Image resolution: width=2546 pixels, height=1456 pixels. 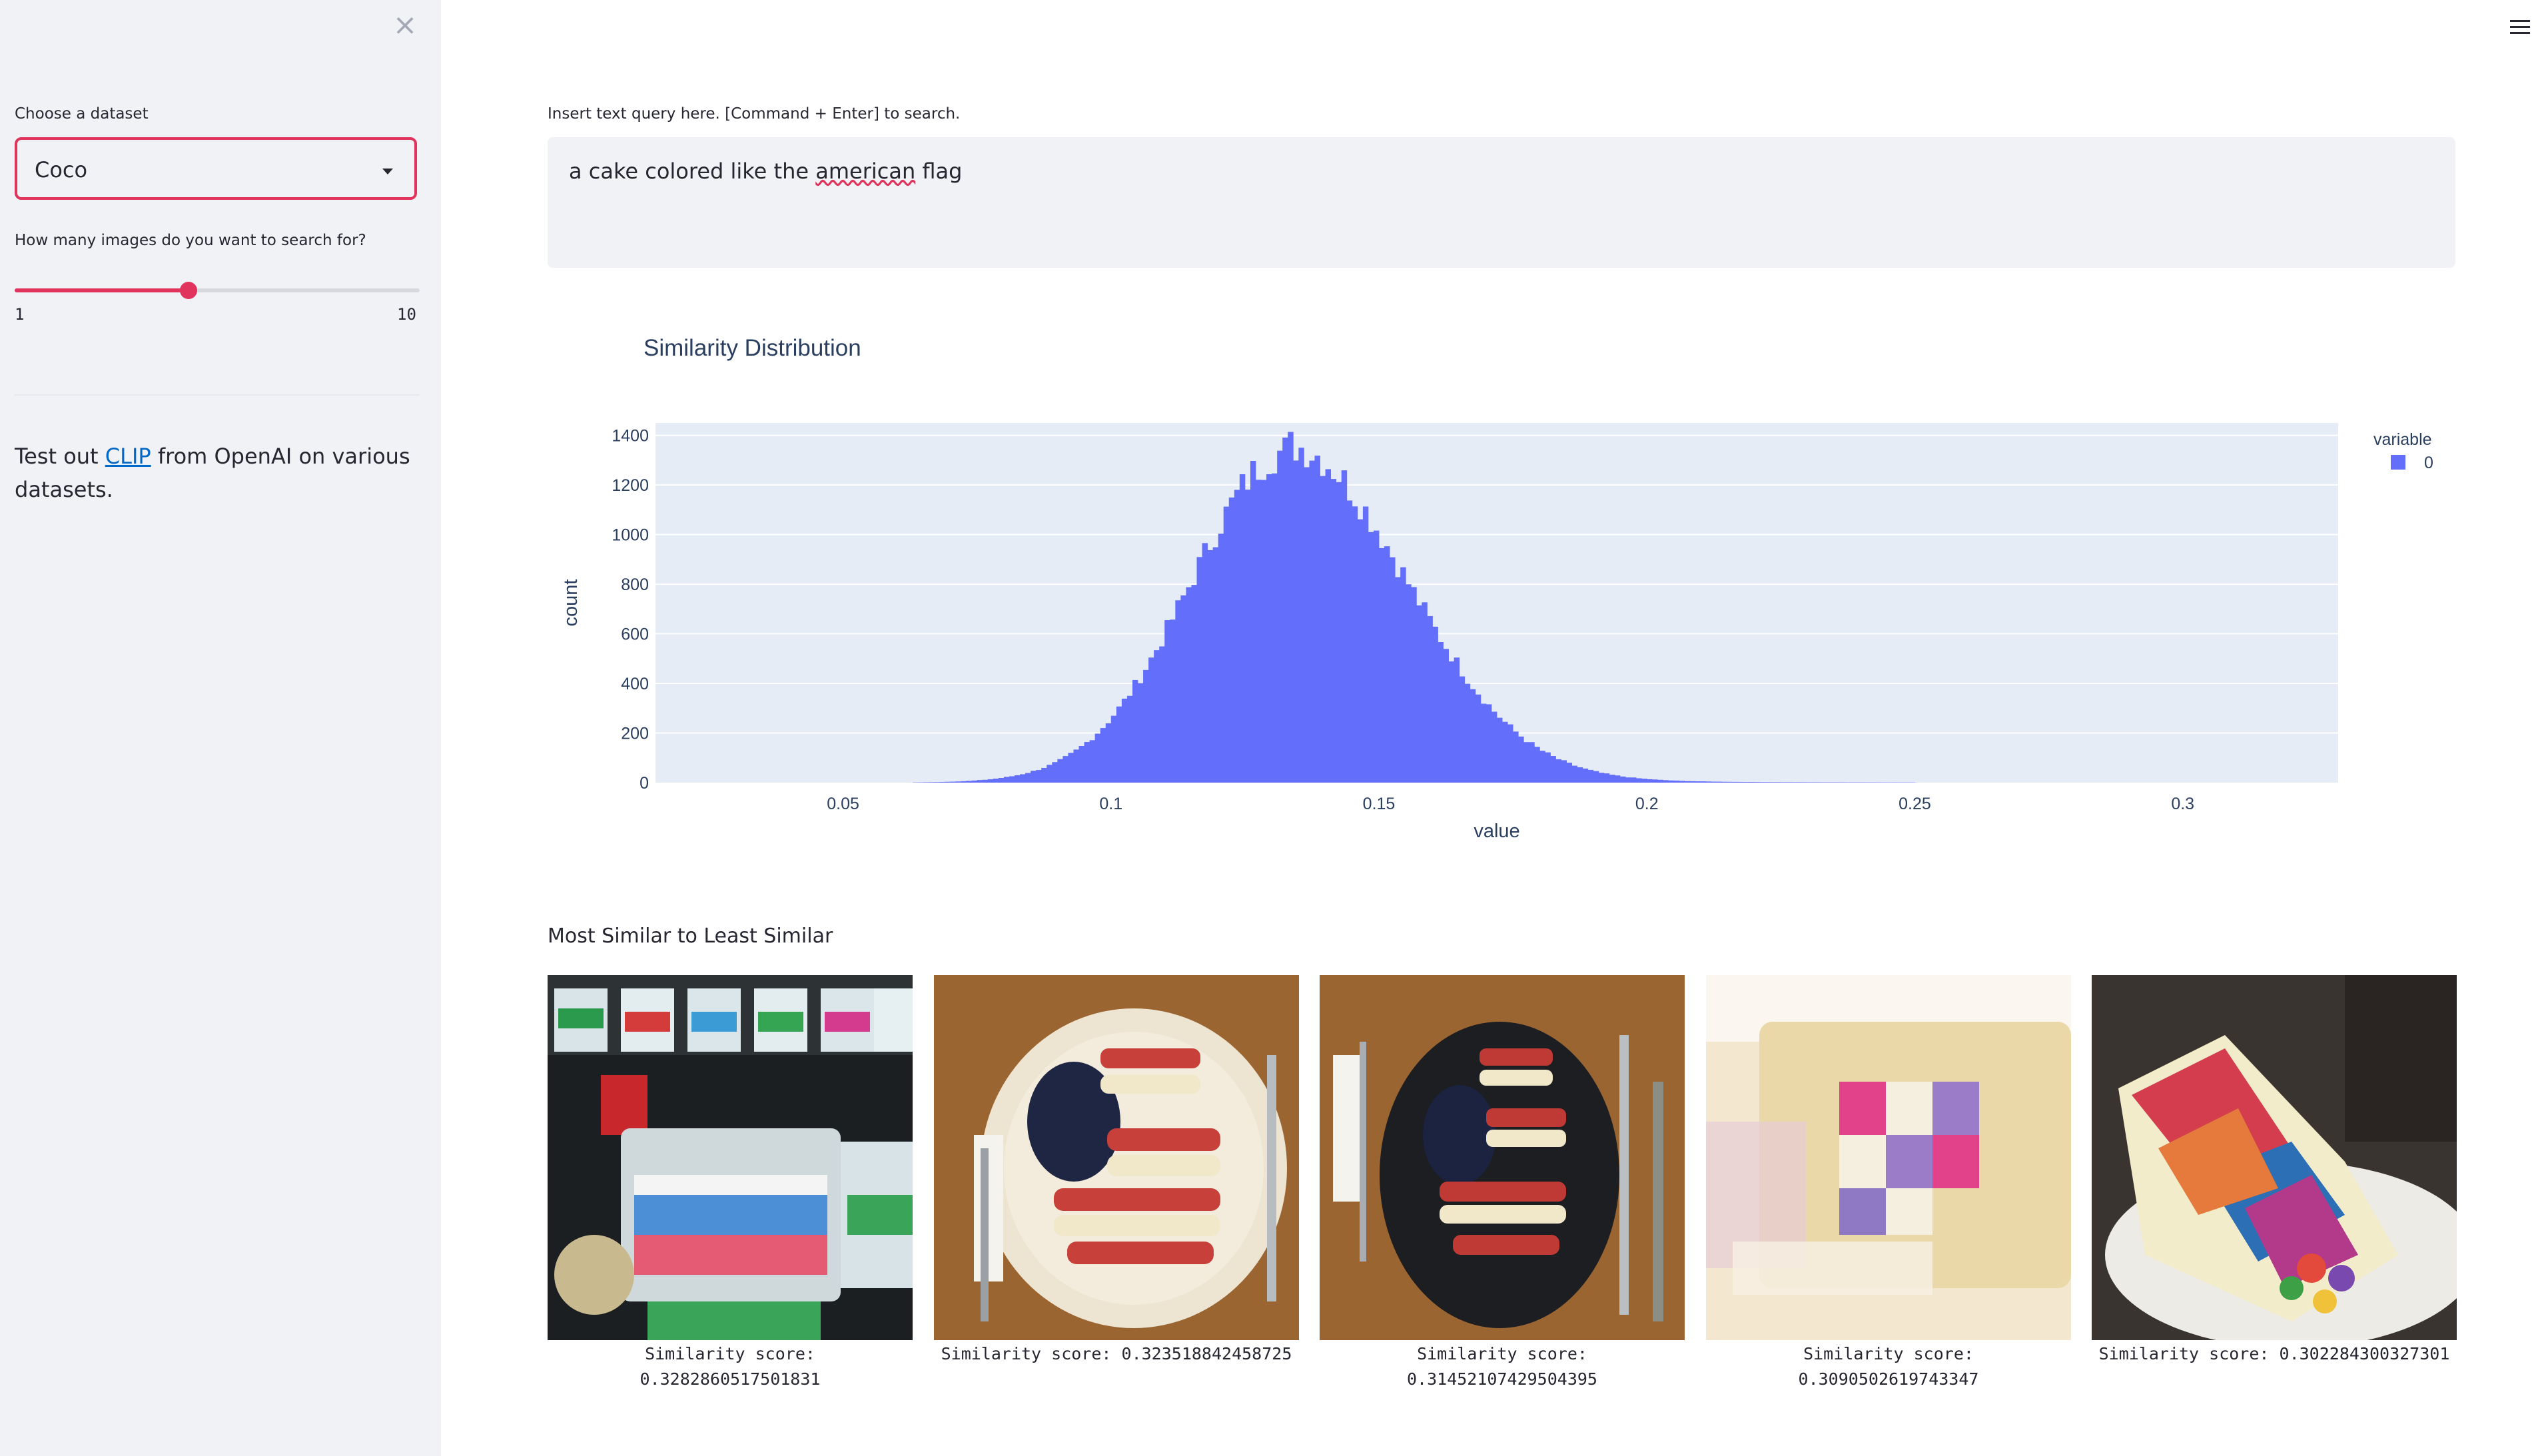 I want to click on result-image-checkered-cake, so click(x=1888, y=1157).